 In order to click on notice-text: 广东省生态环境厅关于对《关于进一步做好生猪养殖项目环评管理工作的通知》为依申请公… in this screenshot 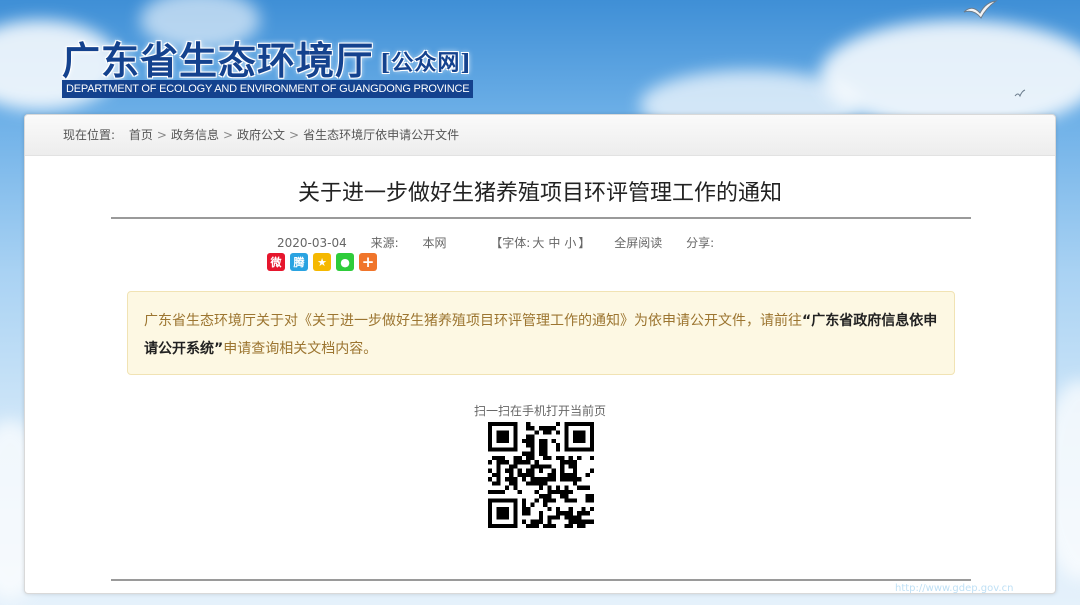, I will do `click(473, 321)`.